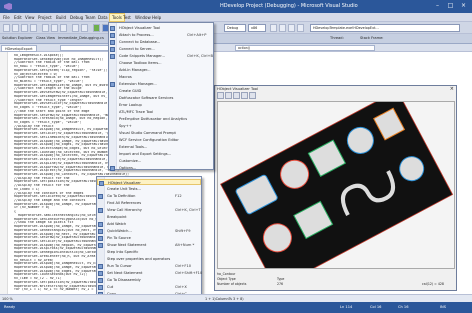 This screenshot has height=313, width=472. Describe the element at coordinates (96, 28) in the screenshot. I see `continue-icon` at that location.